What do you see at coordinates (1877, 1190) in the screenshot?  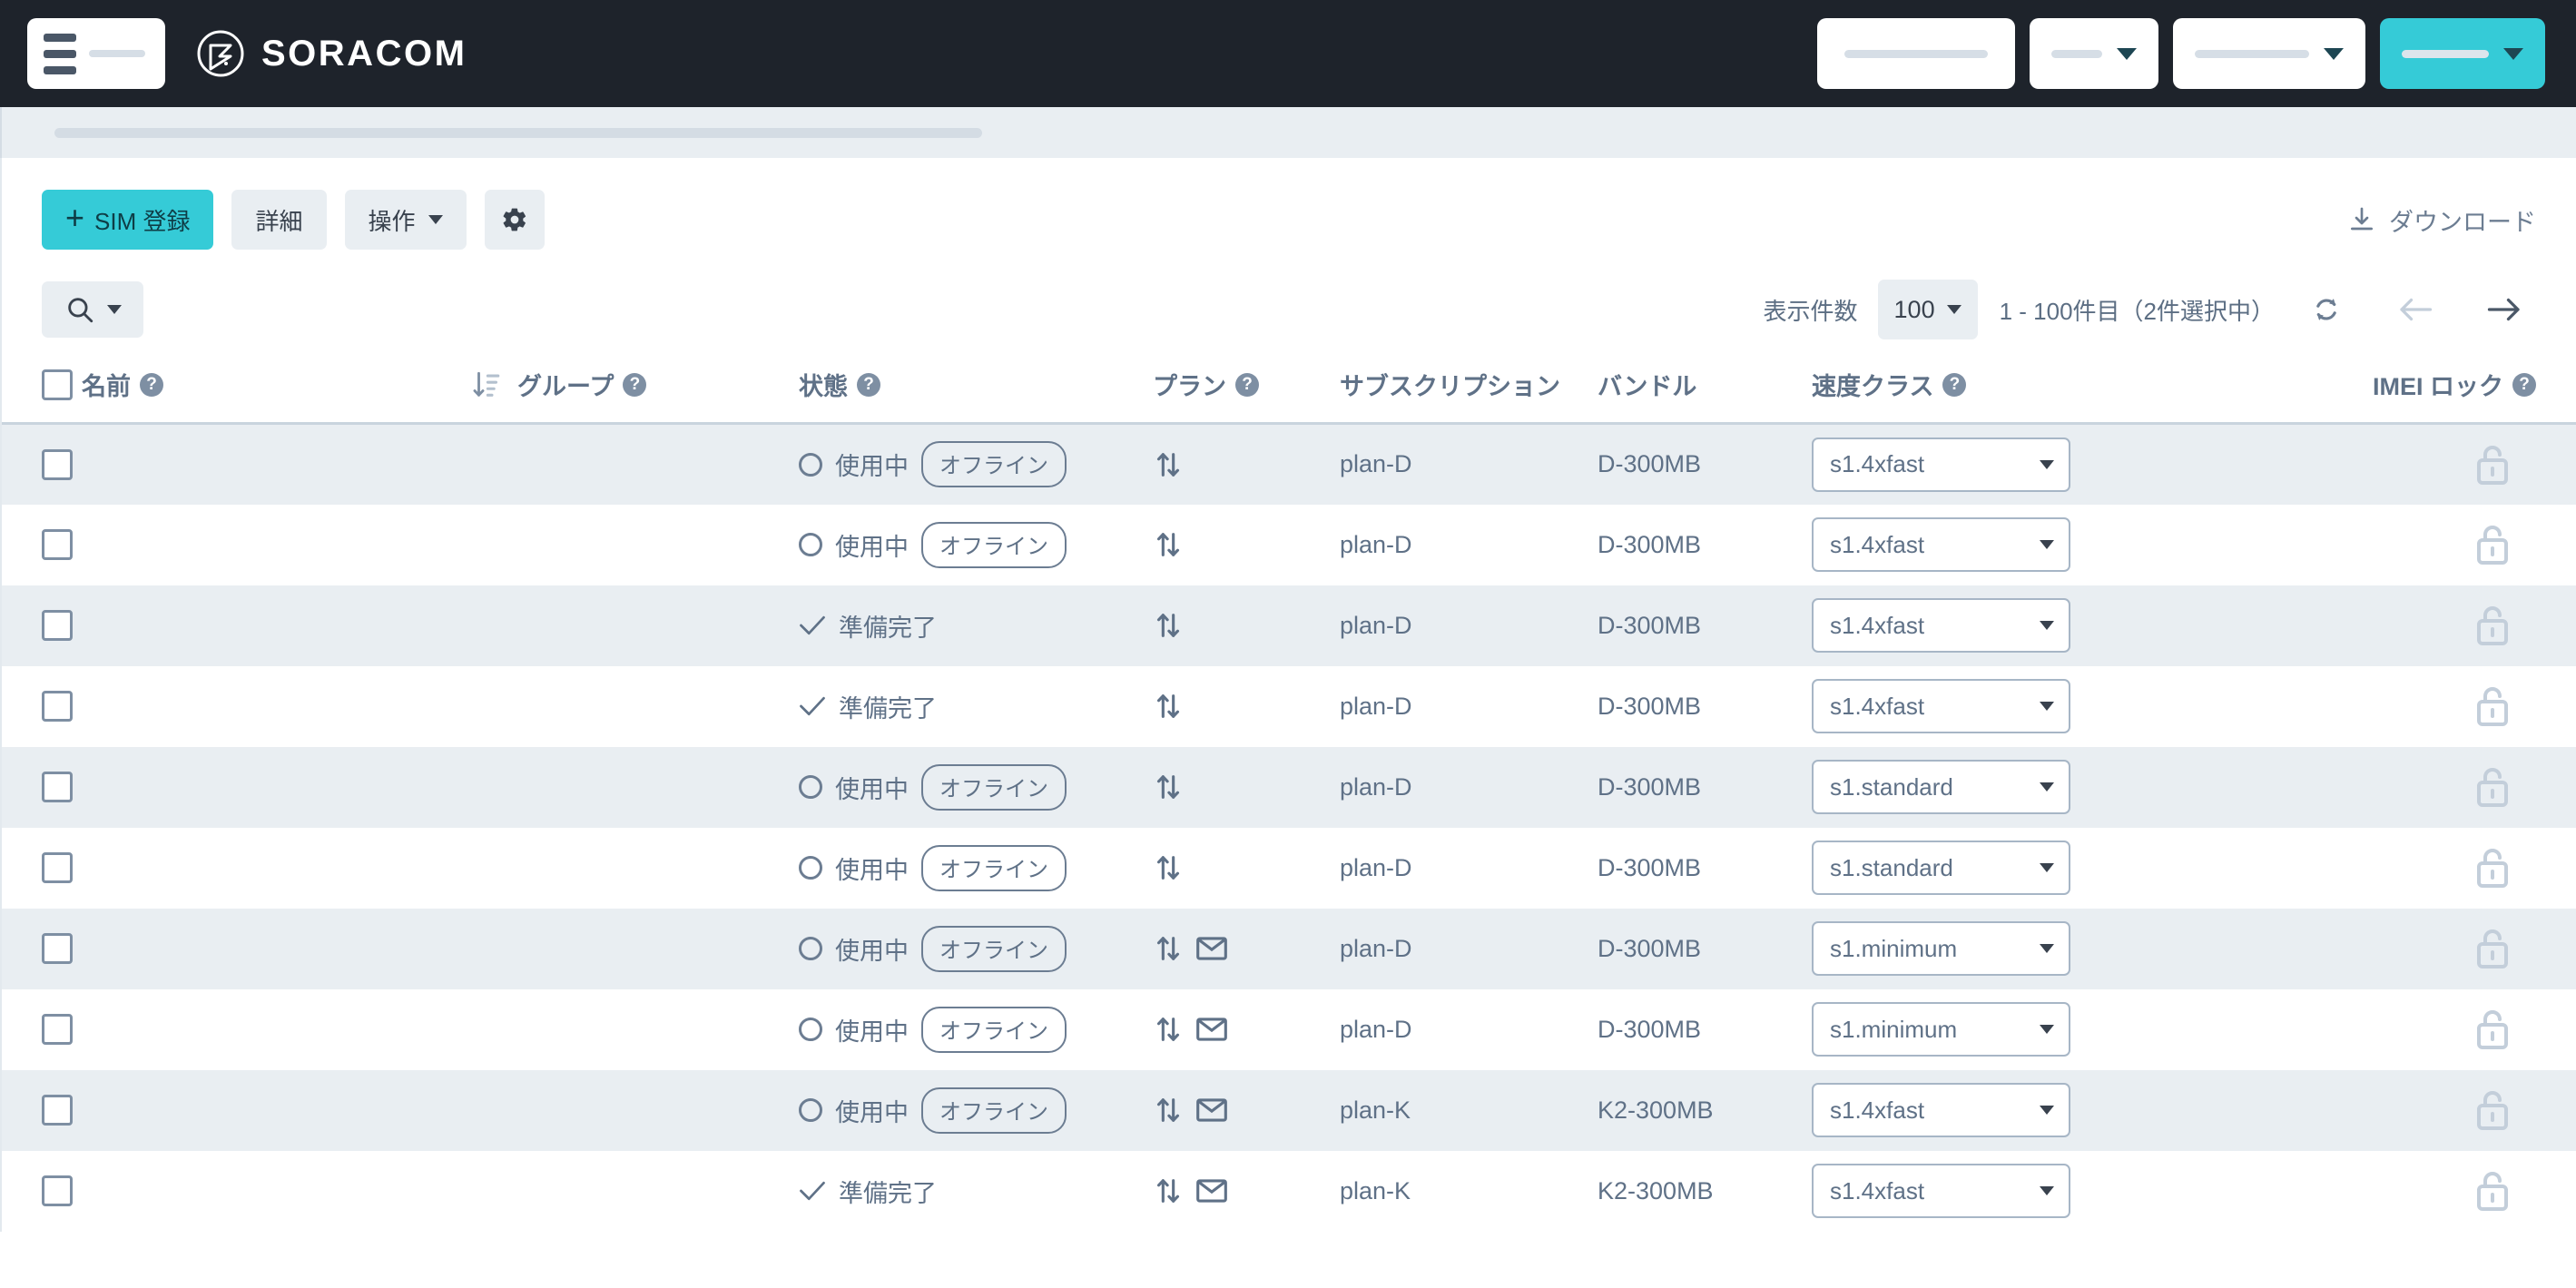 I see `speed-class-value: s1.4xfast` at bounding box center [1877, 1190].